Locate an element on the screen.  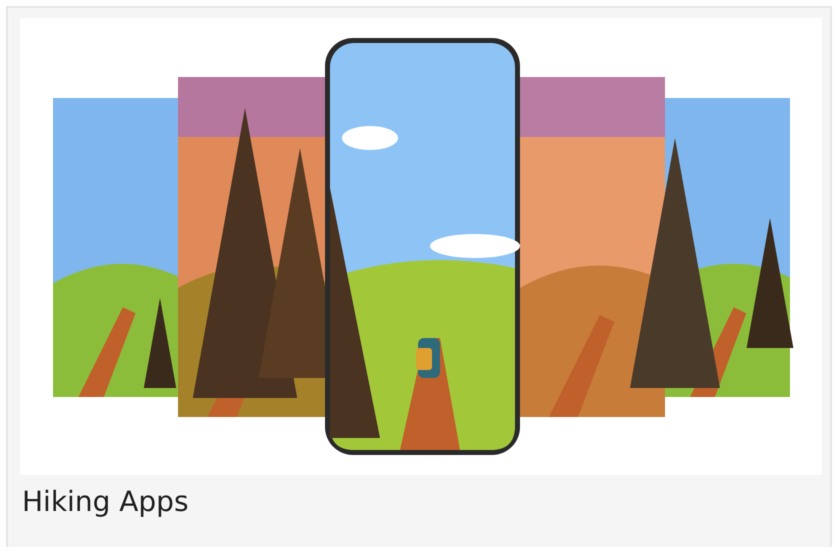
card-caption: Hiking Apps is located at coordinates (105, 501).